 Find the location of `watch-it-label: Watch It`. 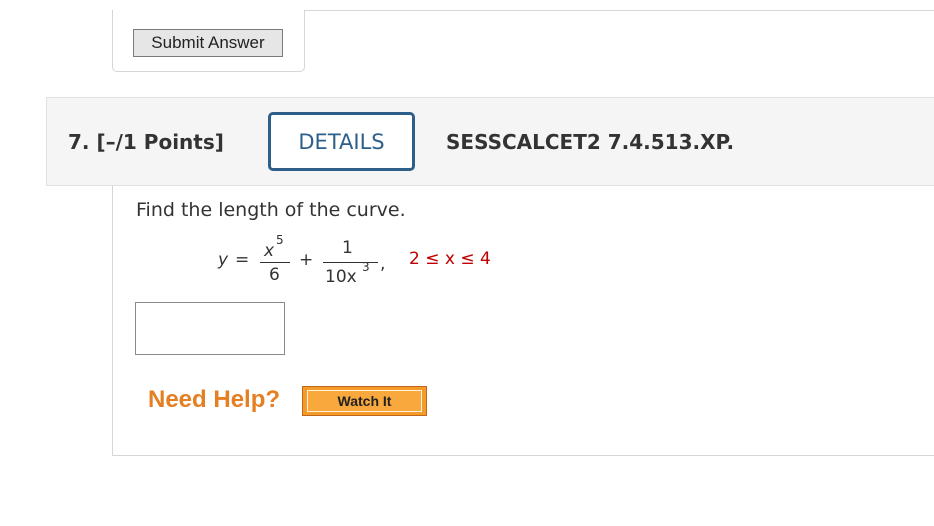

watch-it-label: Watch It is located at coordinates (364, 401).